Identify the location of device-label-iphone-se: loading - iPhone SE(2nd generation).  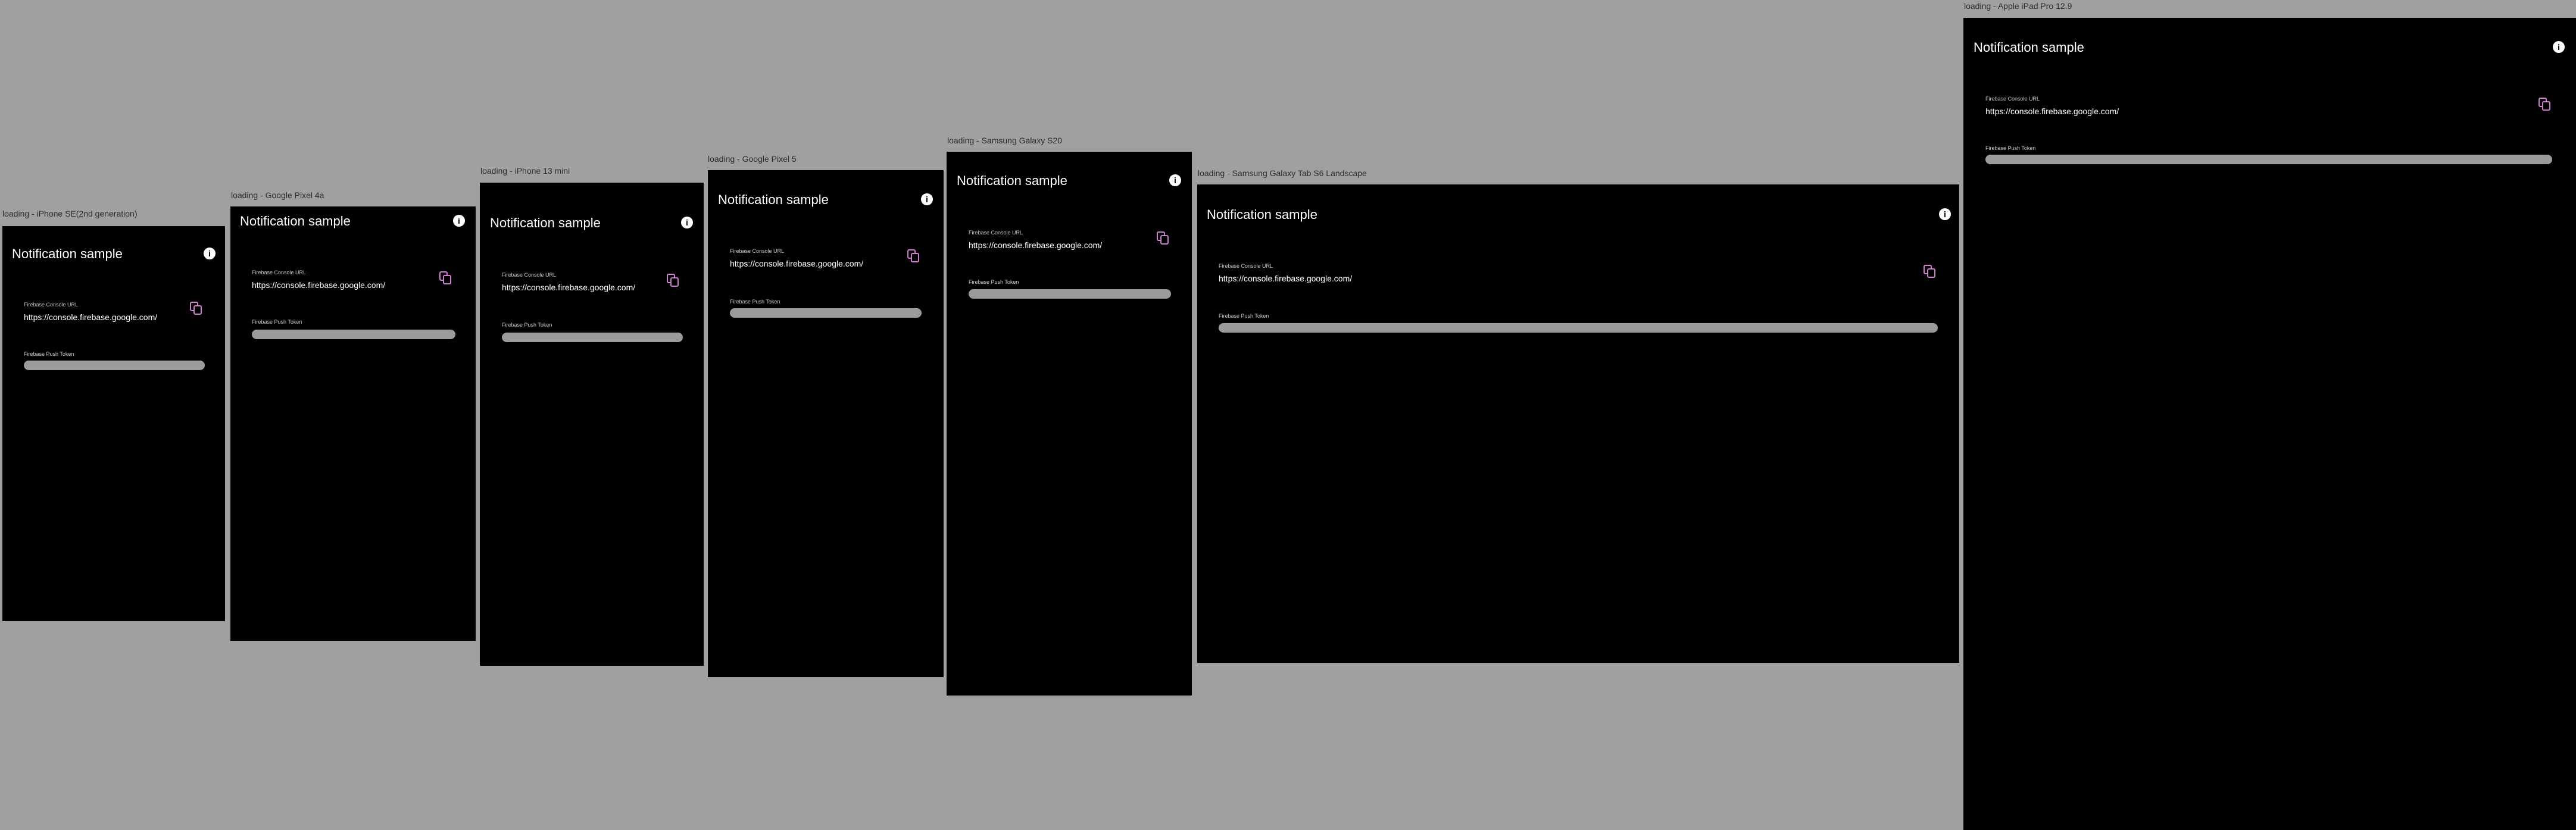
(70, 213).